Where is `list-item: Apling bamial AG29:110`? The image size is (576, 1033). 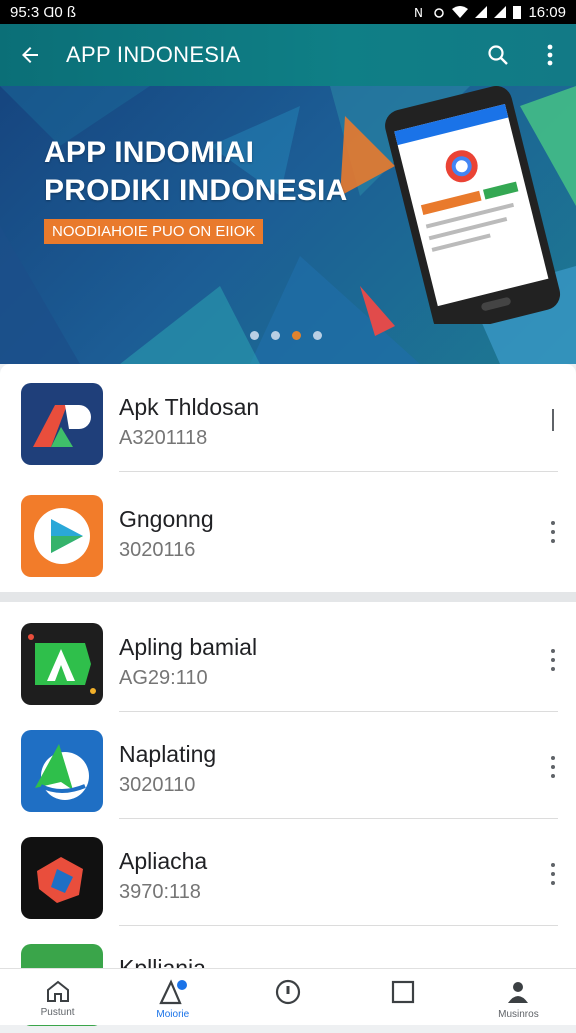 list-item: Apling bamial AG29:110 is located at coordinates (288, 658).